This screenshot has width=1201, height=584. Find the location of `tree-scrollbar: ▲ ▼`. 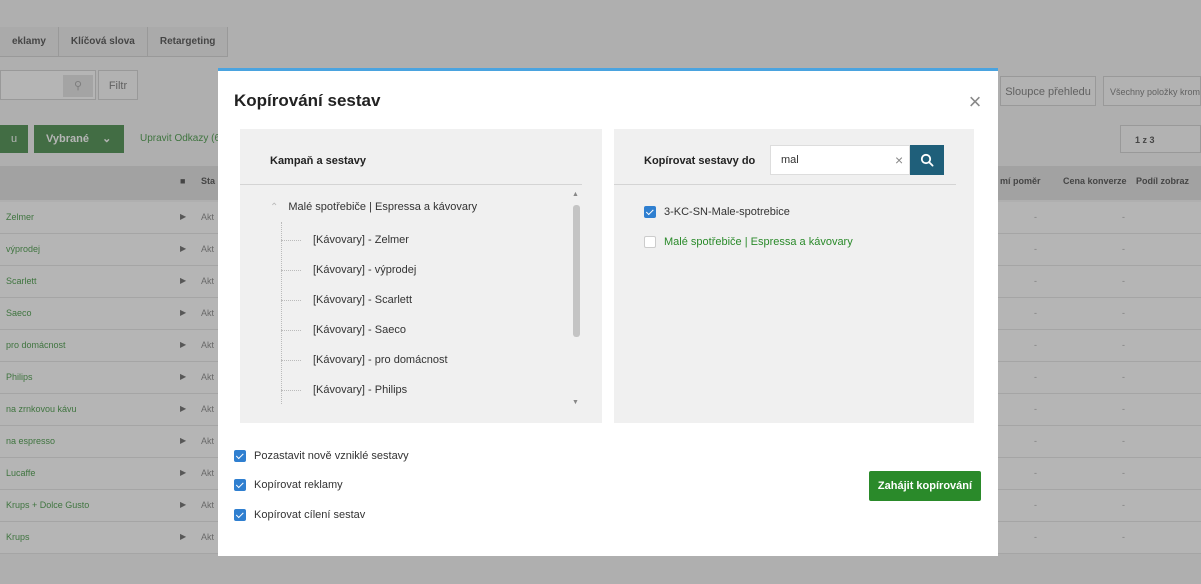

tree-scrollbar: ▲ ▼ is located at coordinates (576, 302).